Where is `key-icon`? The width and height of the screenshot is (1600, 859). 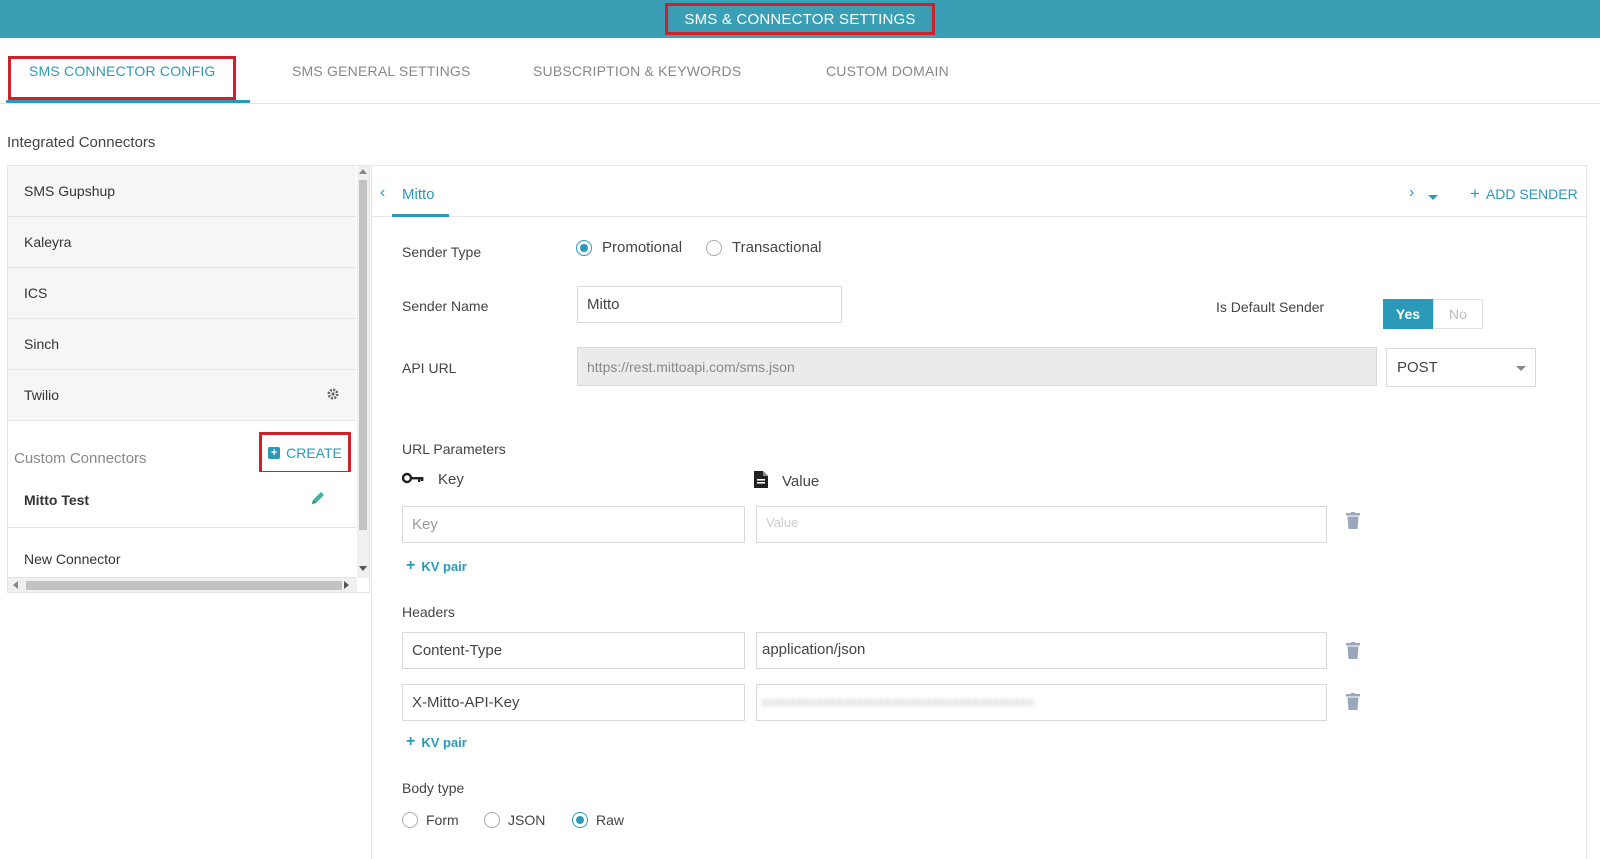 key-icon is located at coordinates (412, 479).